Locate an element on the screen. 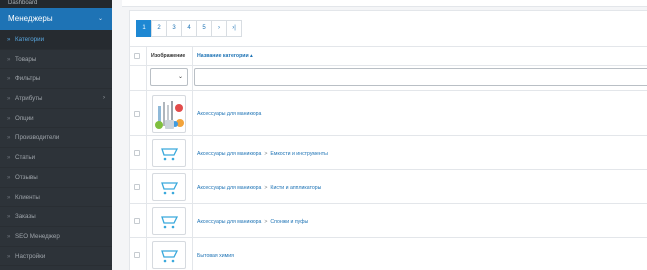 This screenshot has height=270, width=647. sidebar-section-managers: Менеджеры ⌄ is located at coordinates (56, 19).